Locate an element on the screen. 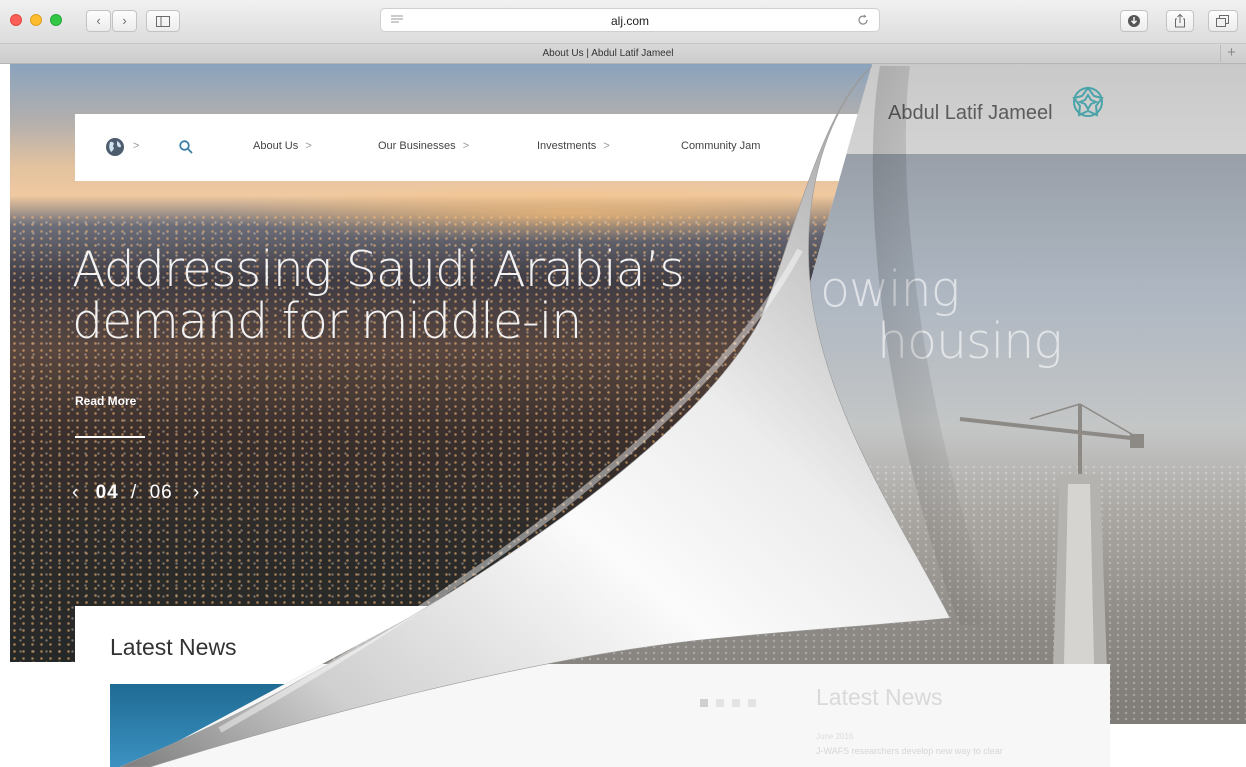 The image size is (1246, 767). nav-our-businesses-label: Our Businesses is located at coordinates (417, 146).